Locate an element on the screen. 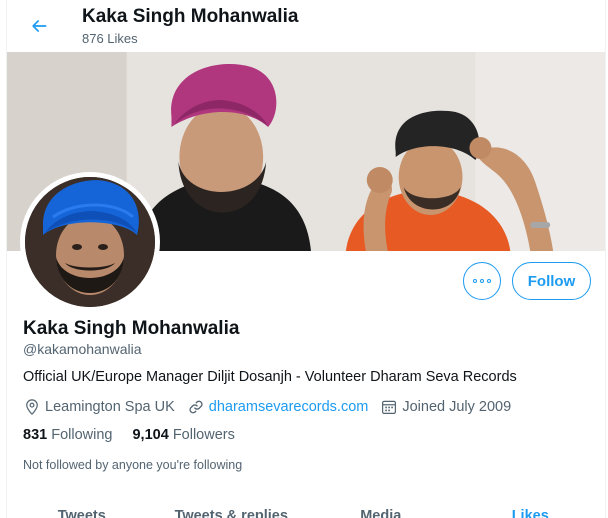 Image resolution: width=608 pixels, height=518 pixels. follow-button: Follow is located at coordinates (551, 281).